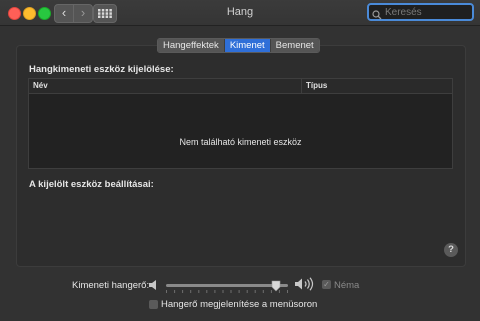  I want to click on tab-sound-effects: Hangeffektek, so click(191, 45).